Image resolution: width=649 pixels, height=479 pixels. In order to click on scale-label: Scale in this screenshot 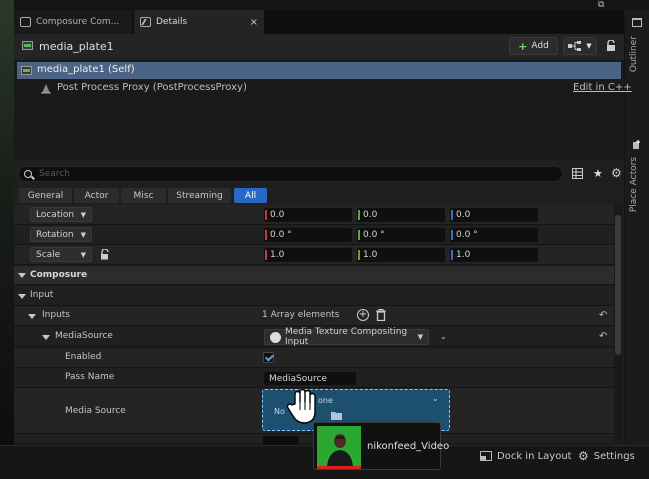, I will do `click(48, 254)`.